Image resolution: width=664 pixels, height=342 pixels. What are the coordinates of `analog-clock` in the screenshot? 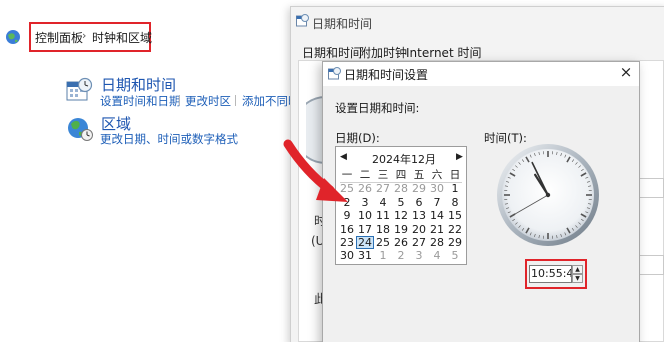 It's located at (548, 195).